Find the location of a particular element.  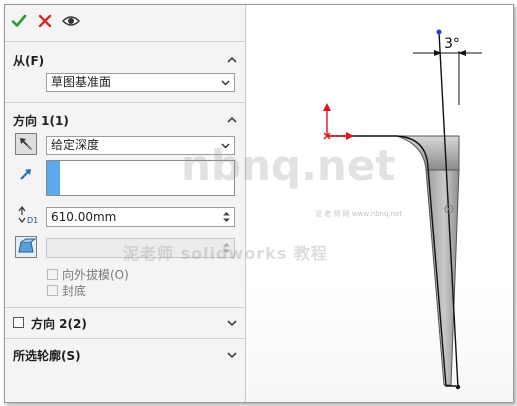

preview-button is located at coordinates (71, 21).